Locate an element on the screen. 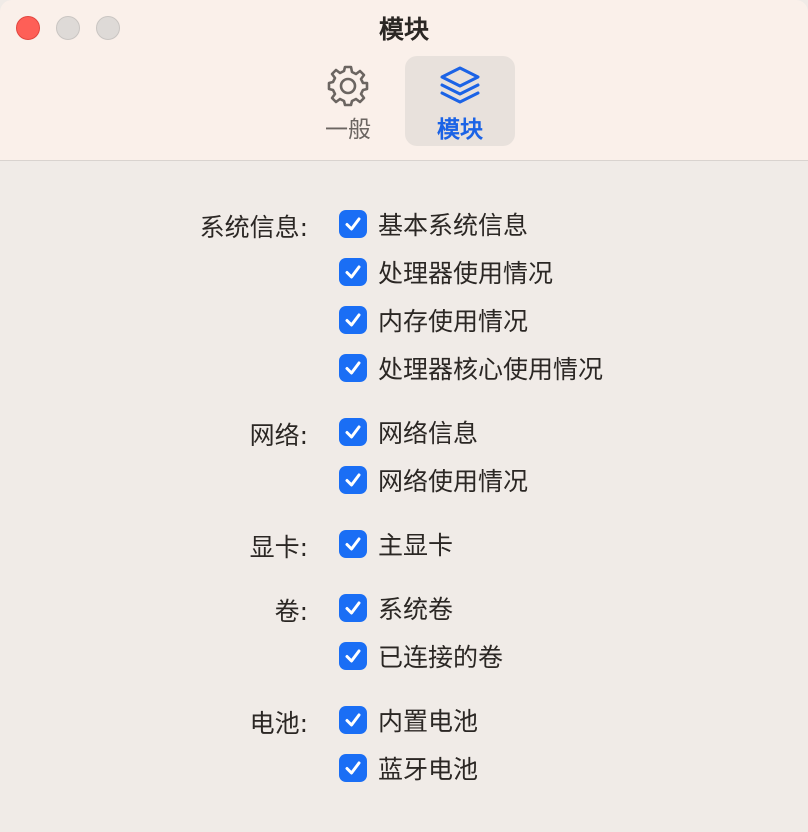  option-connected-volumes: 已连接的卷 is located at coordinates (421, 656).